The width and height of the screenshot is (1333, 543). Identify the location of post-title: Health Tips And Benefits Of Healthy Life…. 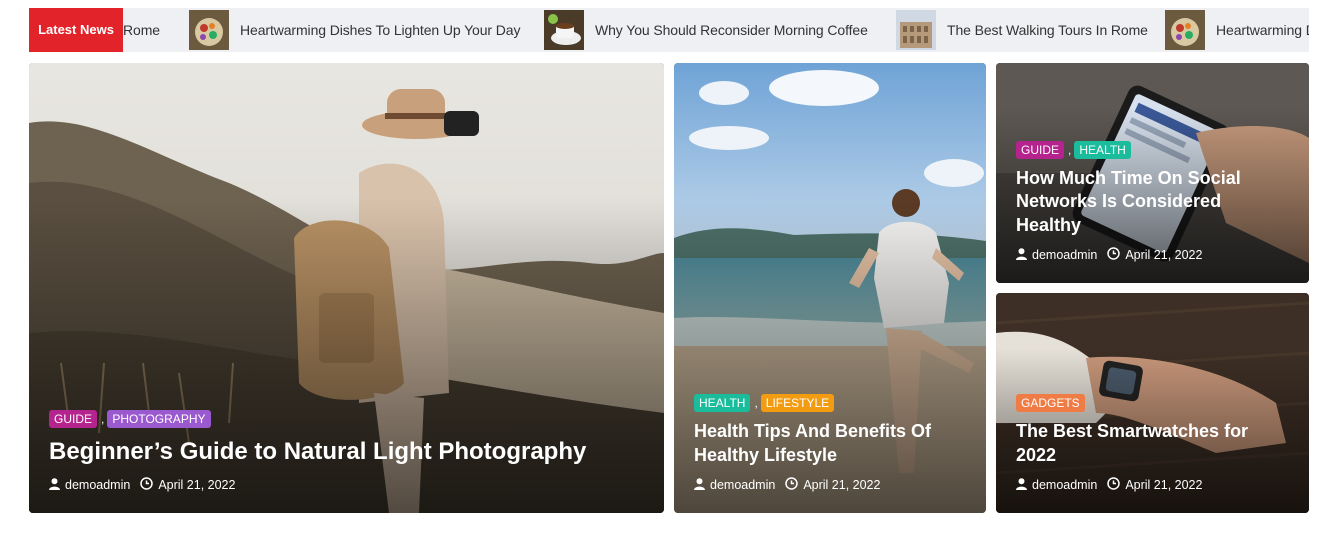
(831, 443).